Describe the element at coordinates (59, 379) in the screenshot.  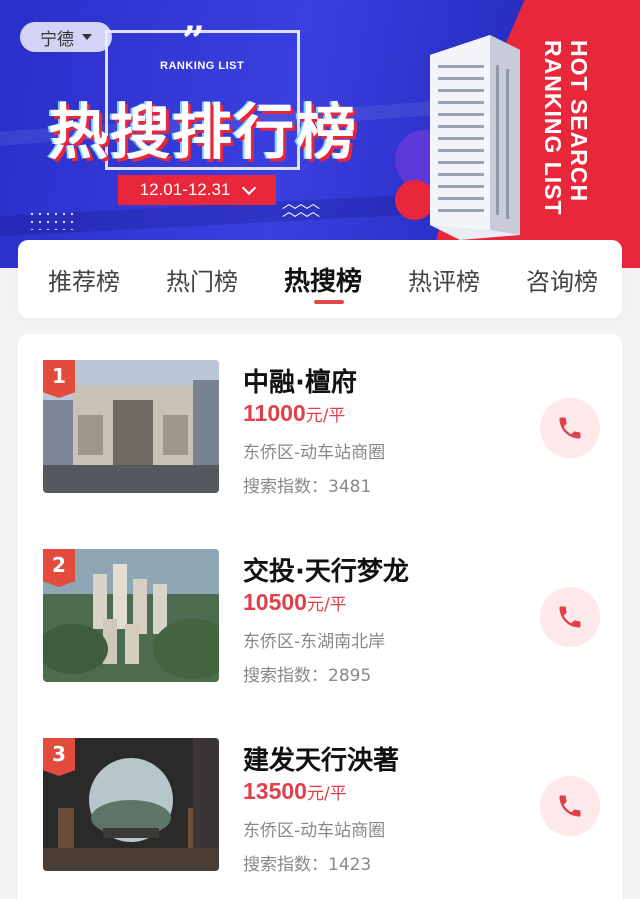
I see `rank-badge: 1` at that location.